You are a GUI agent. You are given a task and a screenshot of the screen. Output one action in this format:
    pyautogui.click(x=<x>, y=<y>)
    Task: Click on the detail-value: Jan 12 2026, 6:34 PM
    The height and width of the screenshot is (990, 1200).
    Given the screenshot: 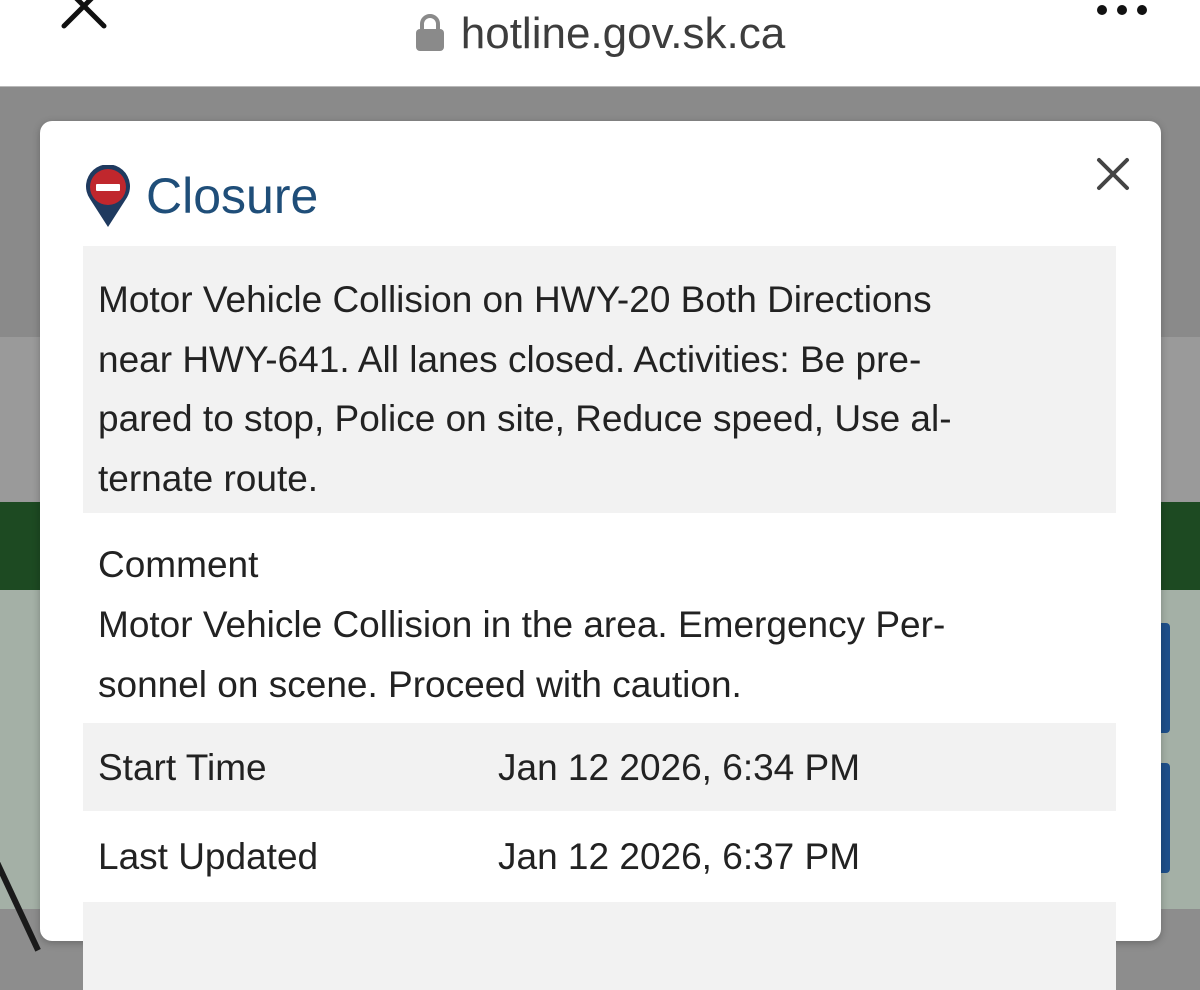 What is the action you would take?
    pyautogui.click(x=679, y=767)
    